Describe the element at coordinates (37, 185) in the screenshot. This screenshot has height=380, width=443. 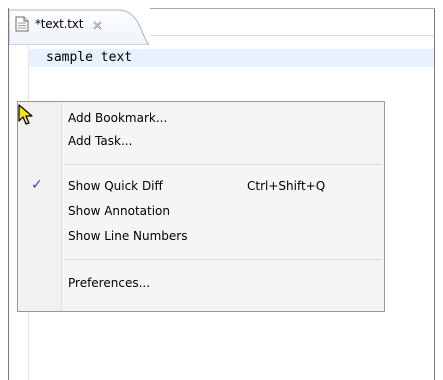
I see `checkmark-icon: ✓` at that location.